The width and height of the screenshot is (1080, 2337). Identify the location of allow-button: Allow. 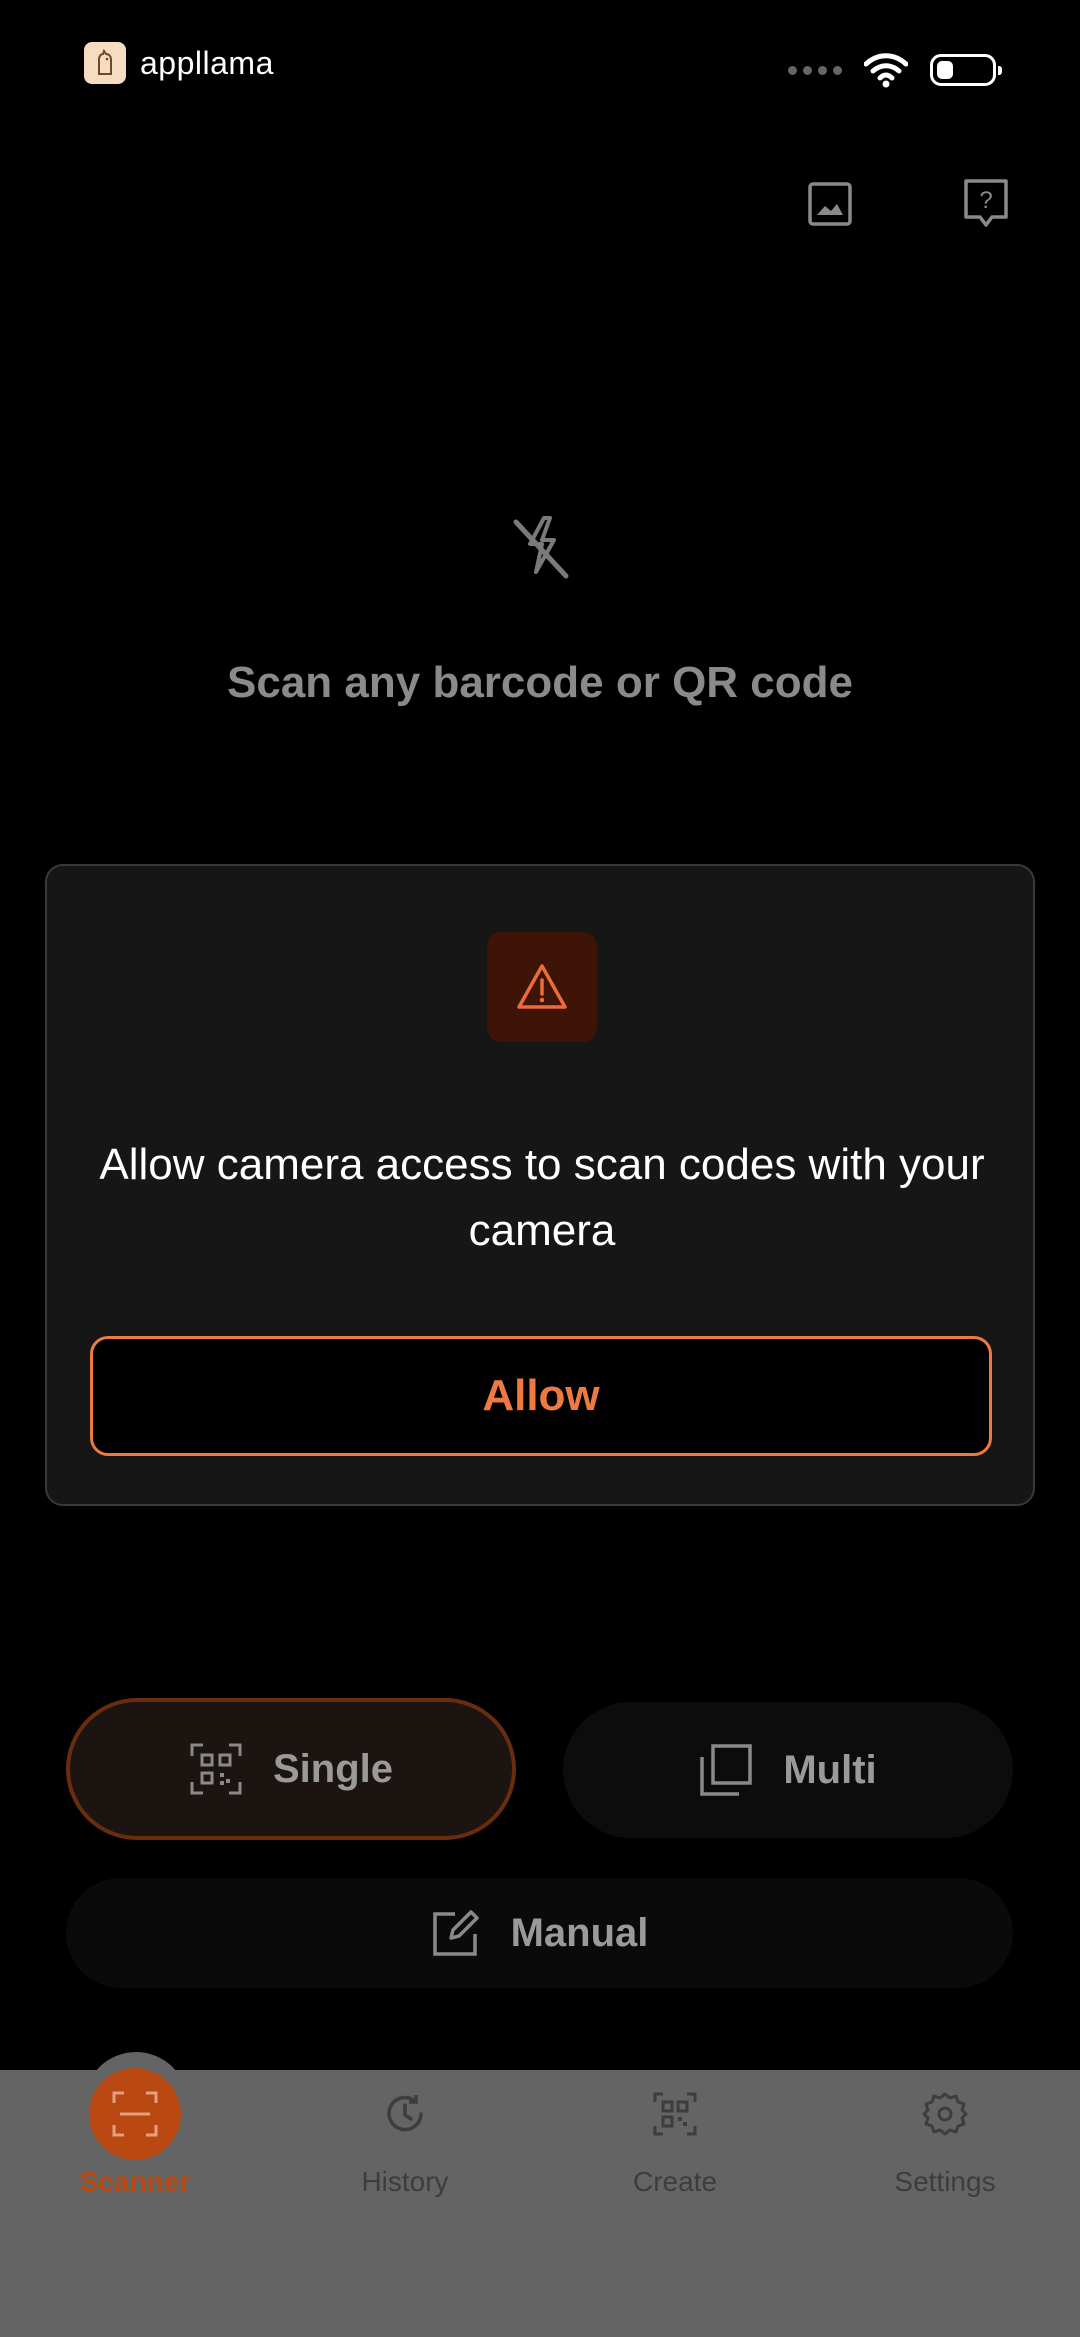
(541, 1396).